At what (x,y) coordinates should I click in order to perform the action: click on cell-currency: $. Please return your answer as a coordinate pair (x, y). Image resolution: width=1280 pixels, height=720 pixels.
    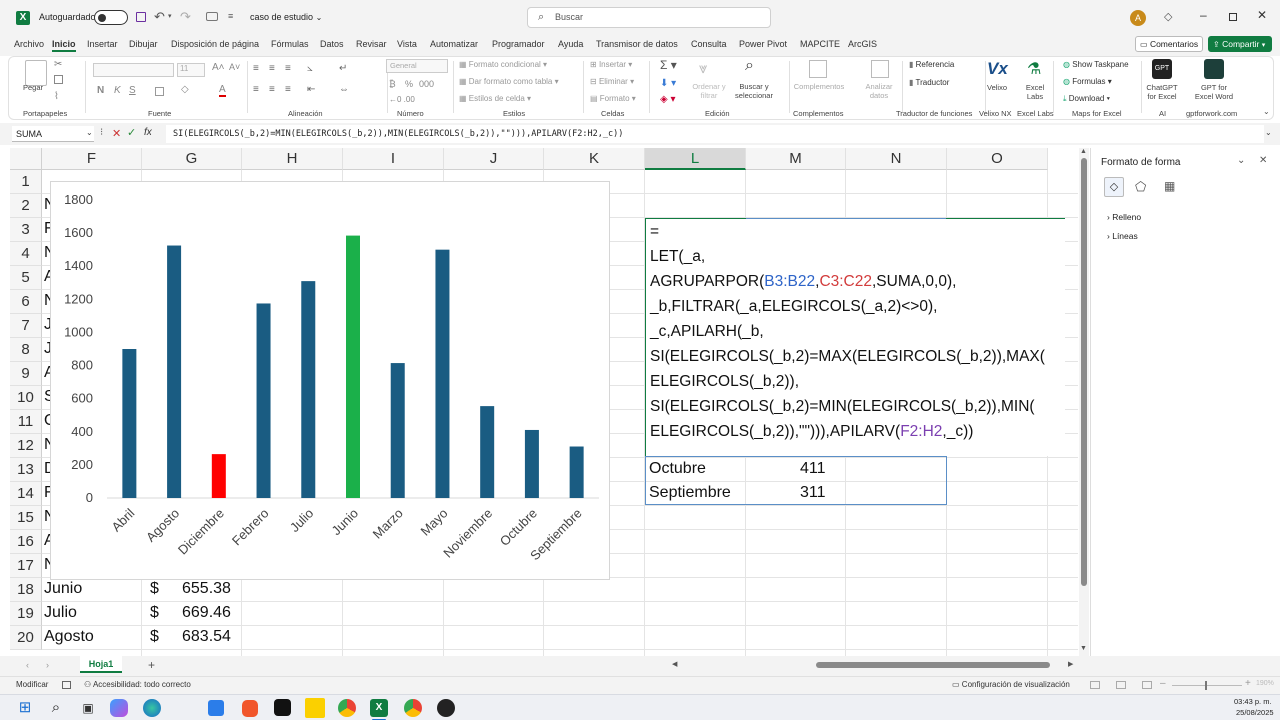
    Looking at the image, I should click on (154, 637).